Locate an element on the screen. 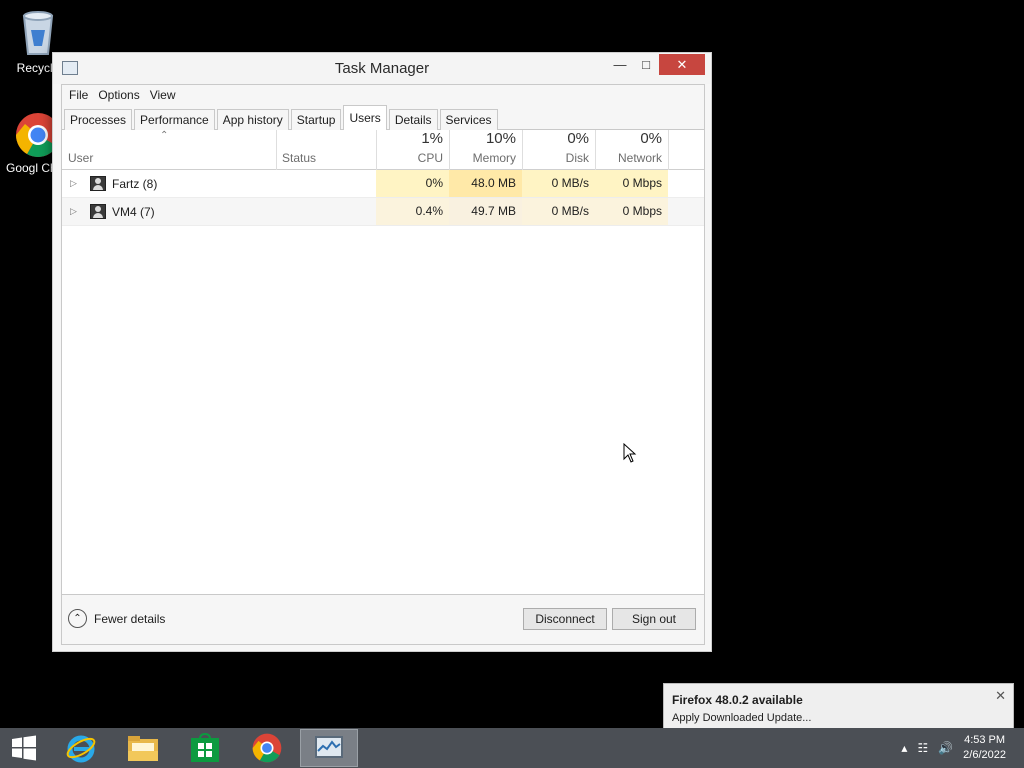 The height and width of the screenshot is (768, 1024). tab-app-history: App history is located at coordinates (252, 119).